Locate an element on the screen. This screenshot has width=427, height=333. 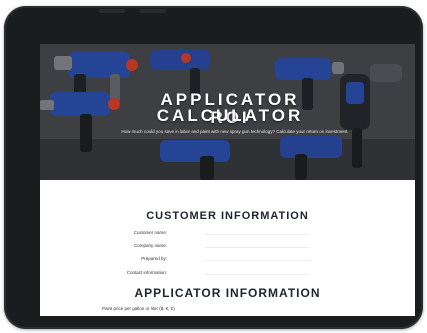
customer-name-input is located at coordinates (257, 231).